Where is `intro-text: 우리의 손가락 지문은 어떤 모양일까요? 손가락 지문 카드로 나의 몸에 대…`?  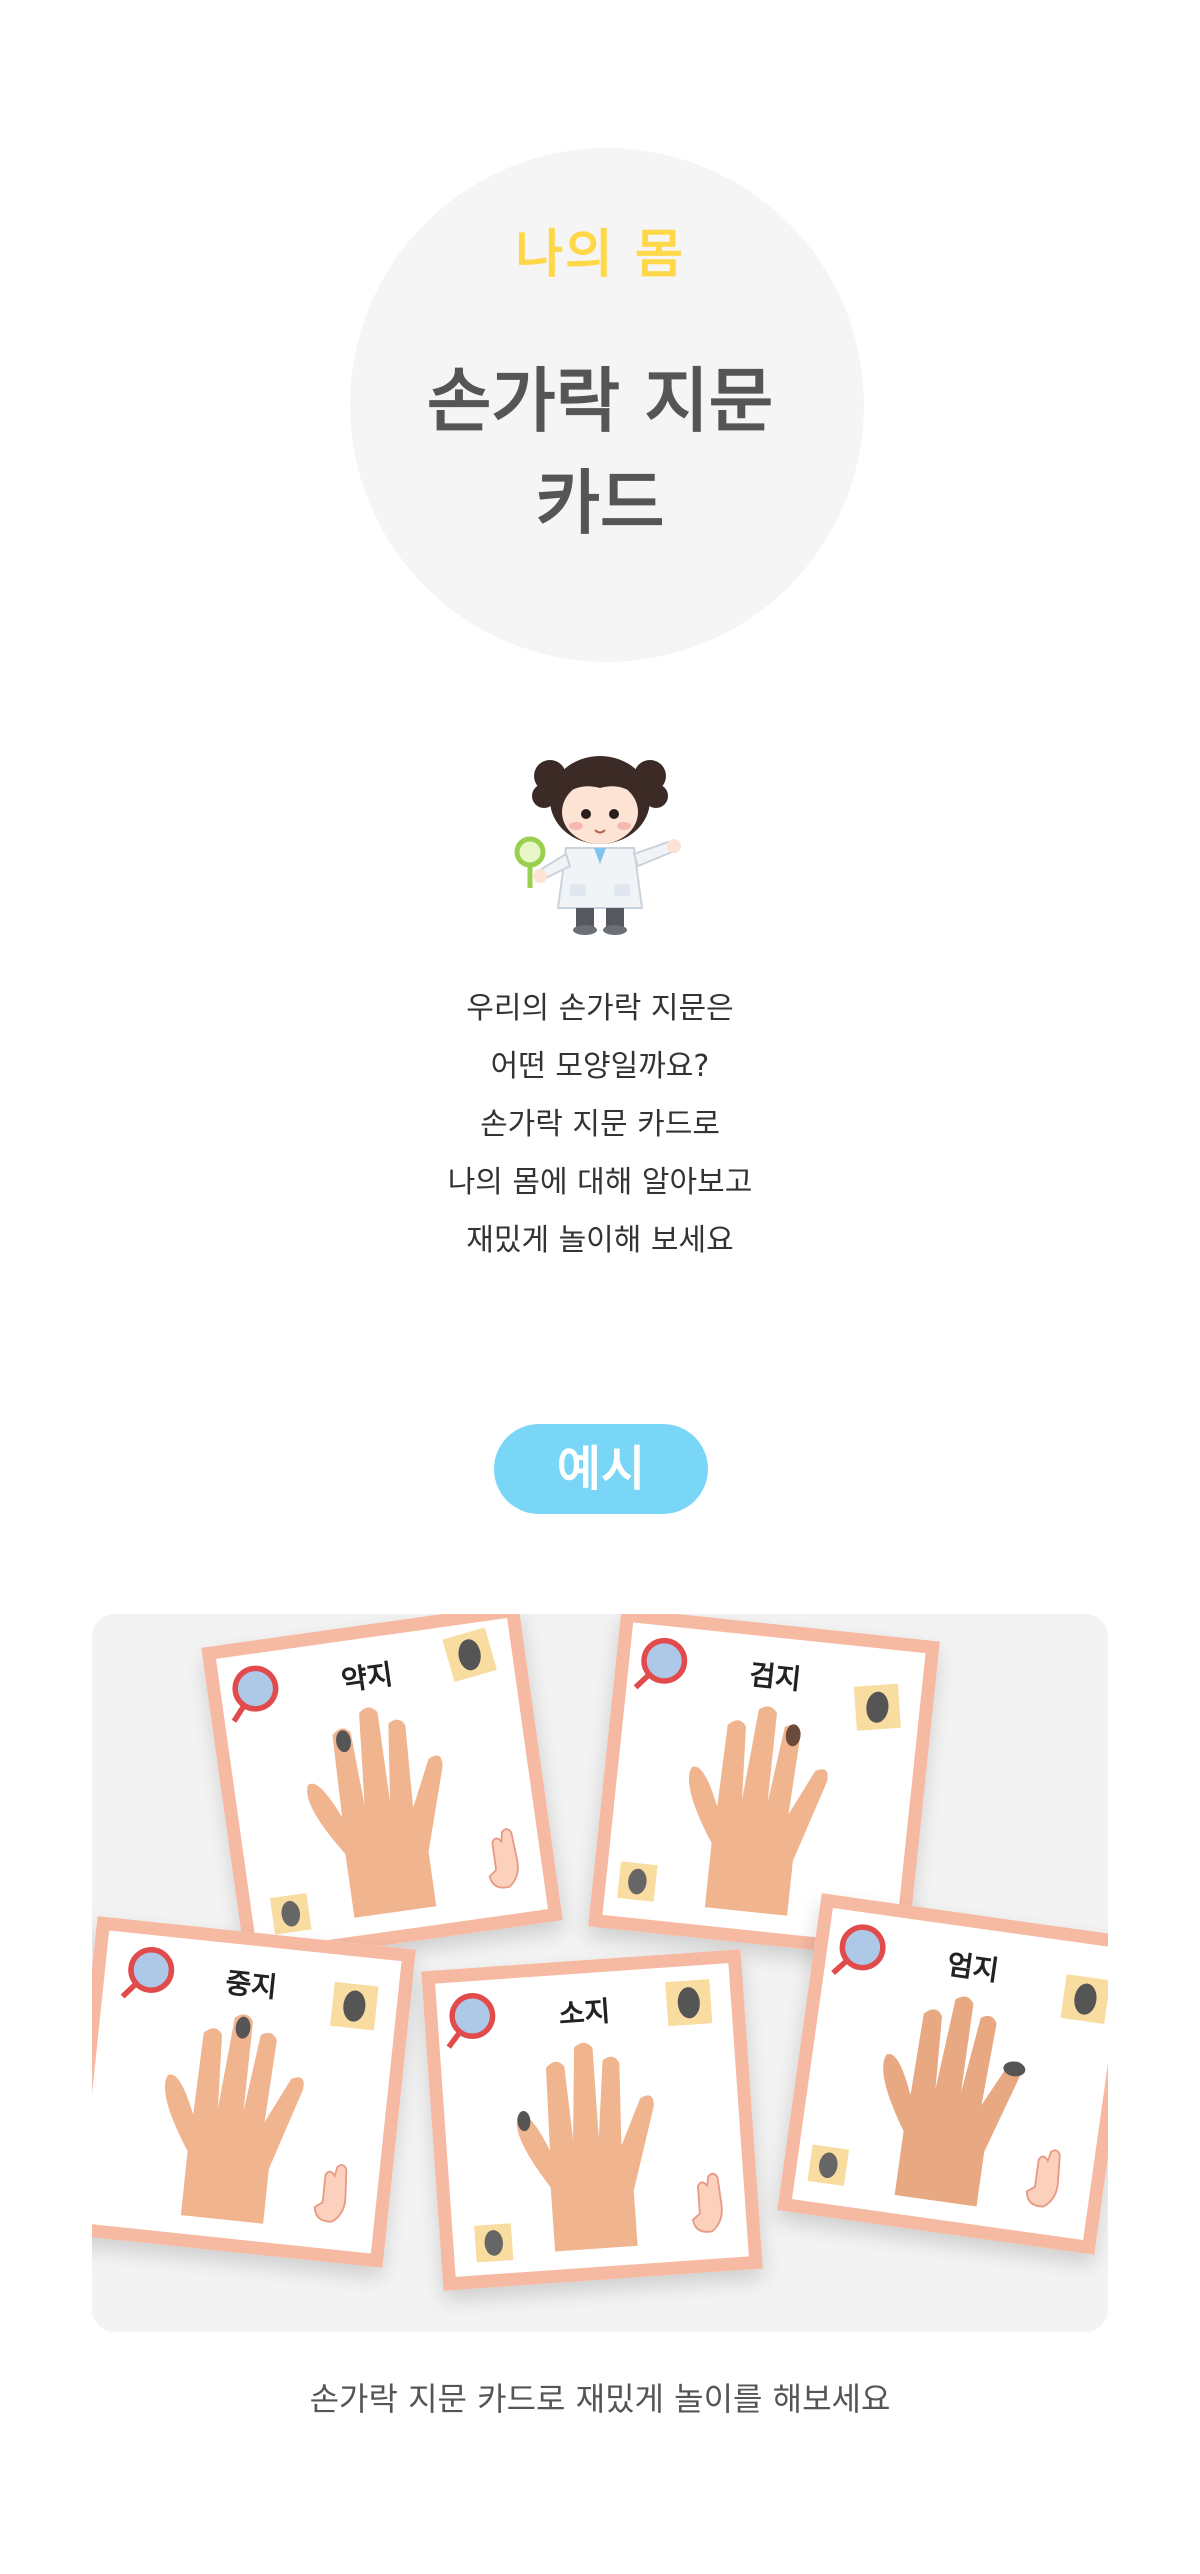 intro-text: 우리의 손가락 지문은 어떤 모양일까요? 손가락 지문 카드로 나의 몸에 대… is located at coordinates (600, 1125).